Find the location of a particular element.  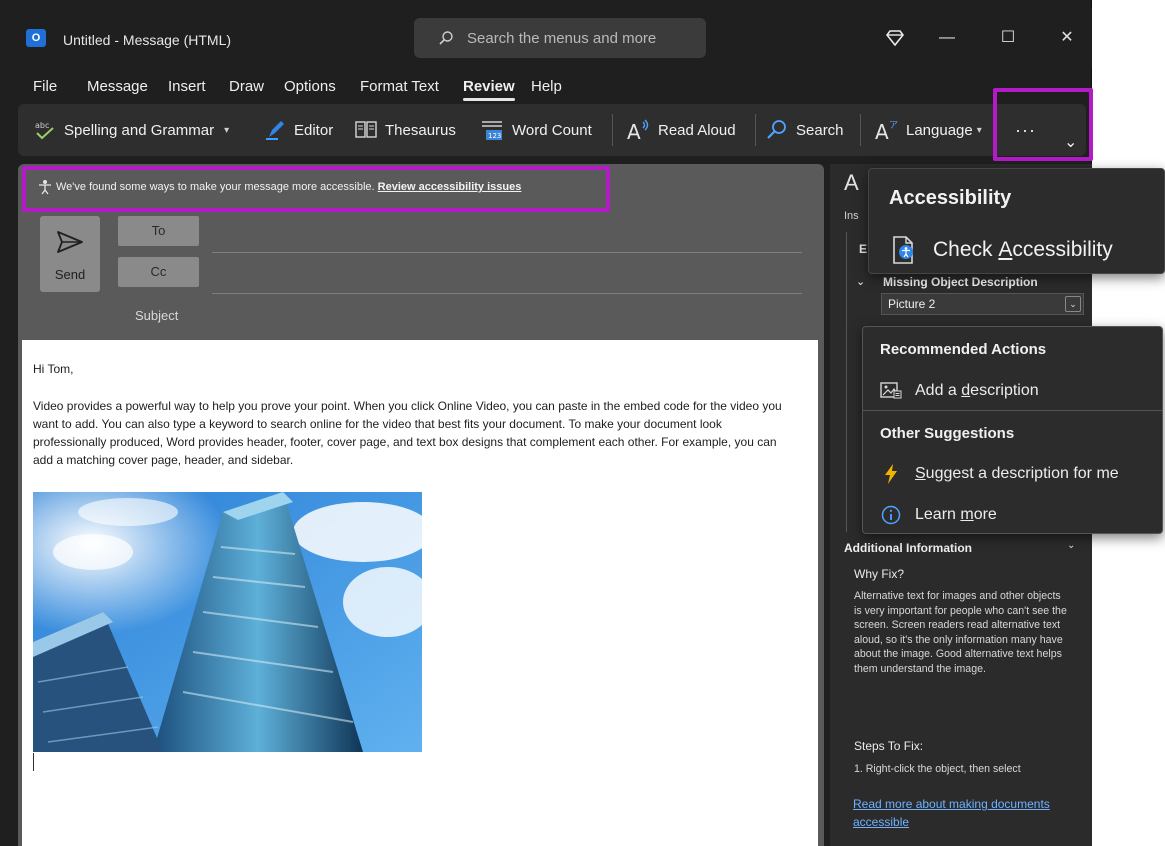

more-options-highlight-box is located at coordinates (1043, 124).